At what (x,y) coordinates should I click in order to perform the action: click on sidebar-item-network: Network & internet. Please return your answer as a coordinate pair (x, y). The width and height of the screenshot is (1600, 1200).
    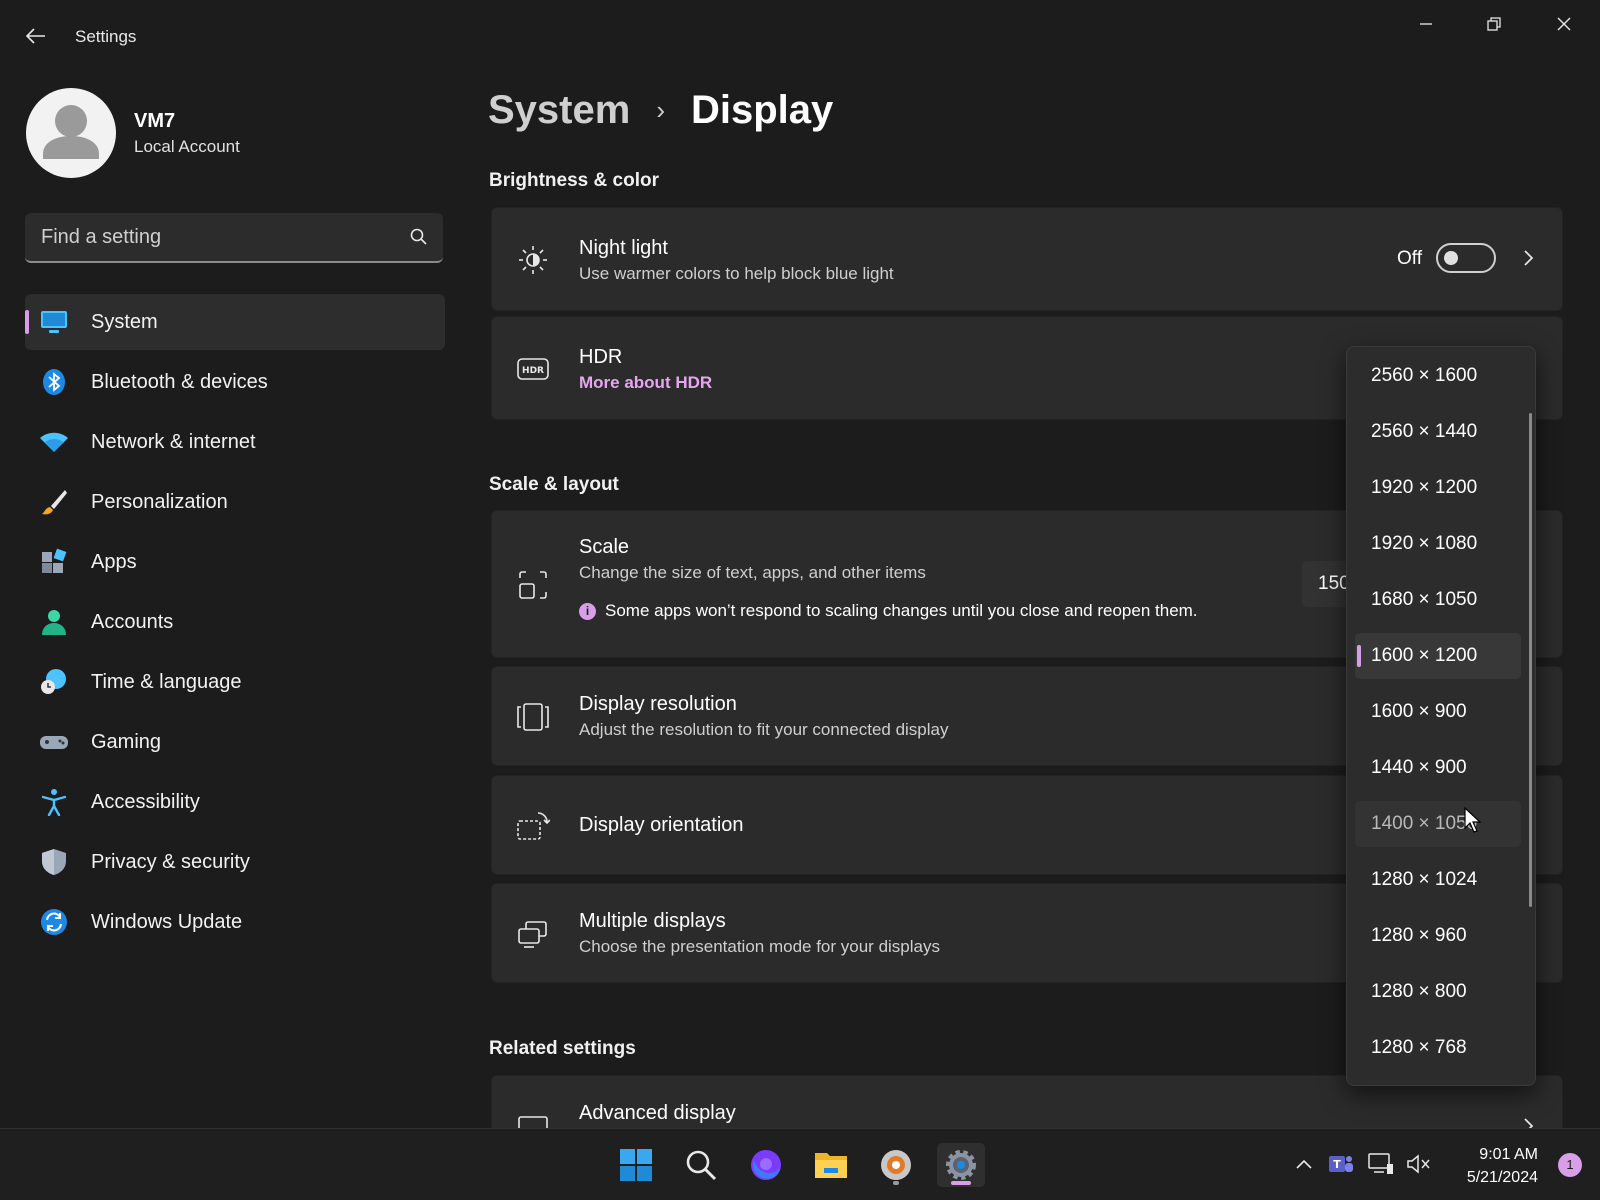
    Looking at the image, I should click on (235, 442).